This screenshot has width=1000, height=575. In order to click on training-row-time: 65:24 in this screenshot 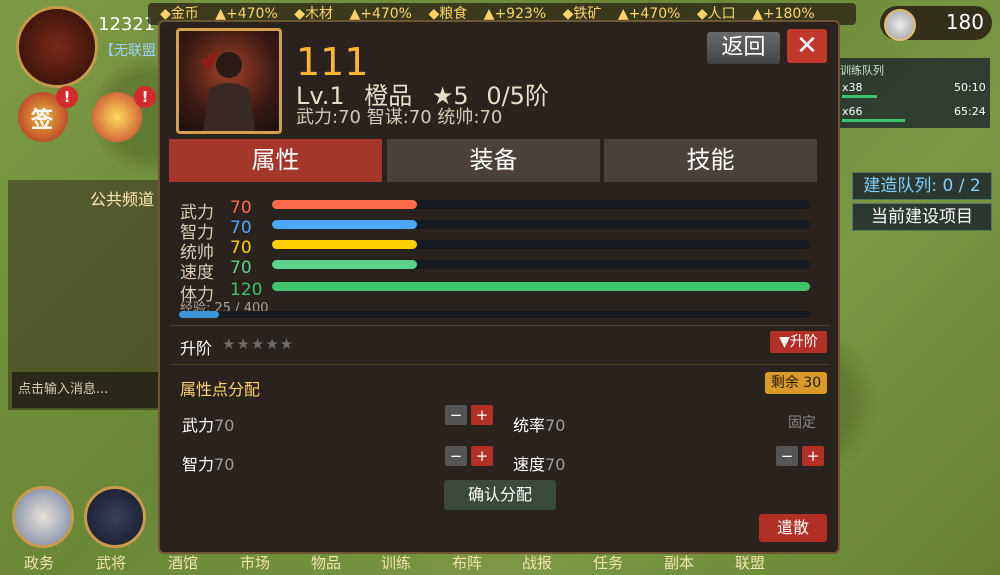, I will do `click(970, 111)`.